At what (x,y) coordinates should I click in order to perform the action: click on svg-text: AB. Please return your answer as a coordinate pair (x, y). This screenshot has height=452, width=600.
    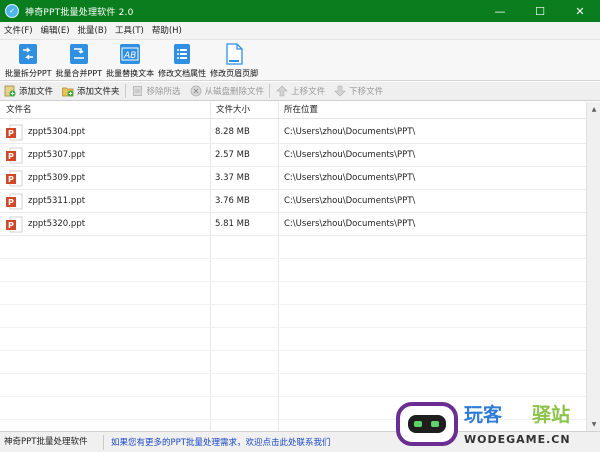
    Looking at the image, I should click on (129, 56).